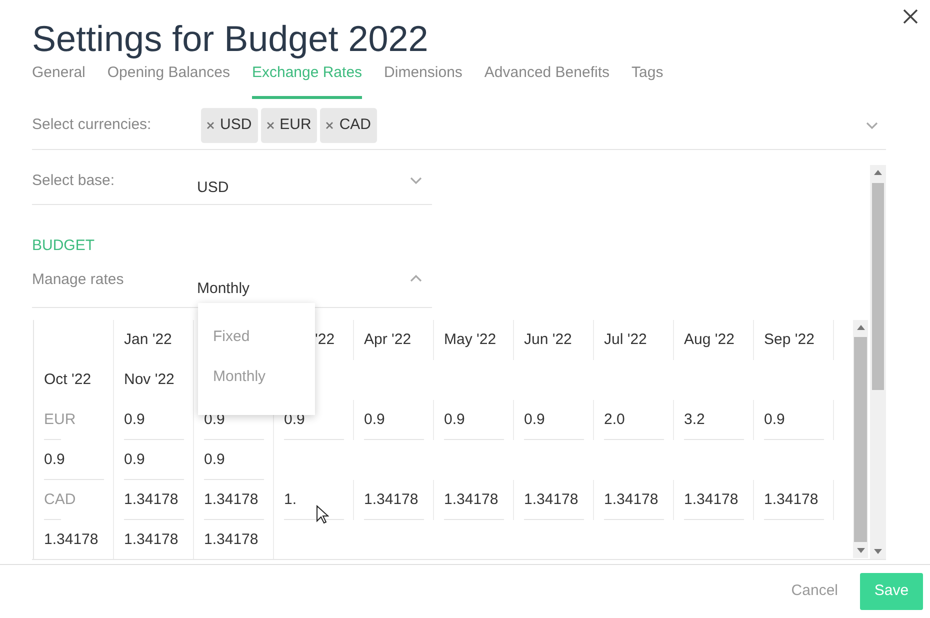  Describe the element at coordinates (149, 380) in the screenshot. I see `column-header: Nov '22` at that location.